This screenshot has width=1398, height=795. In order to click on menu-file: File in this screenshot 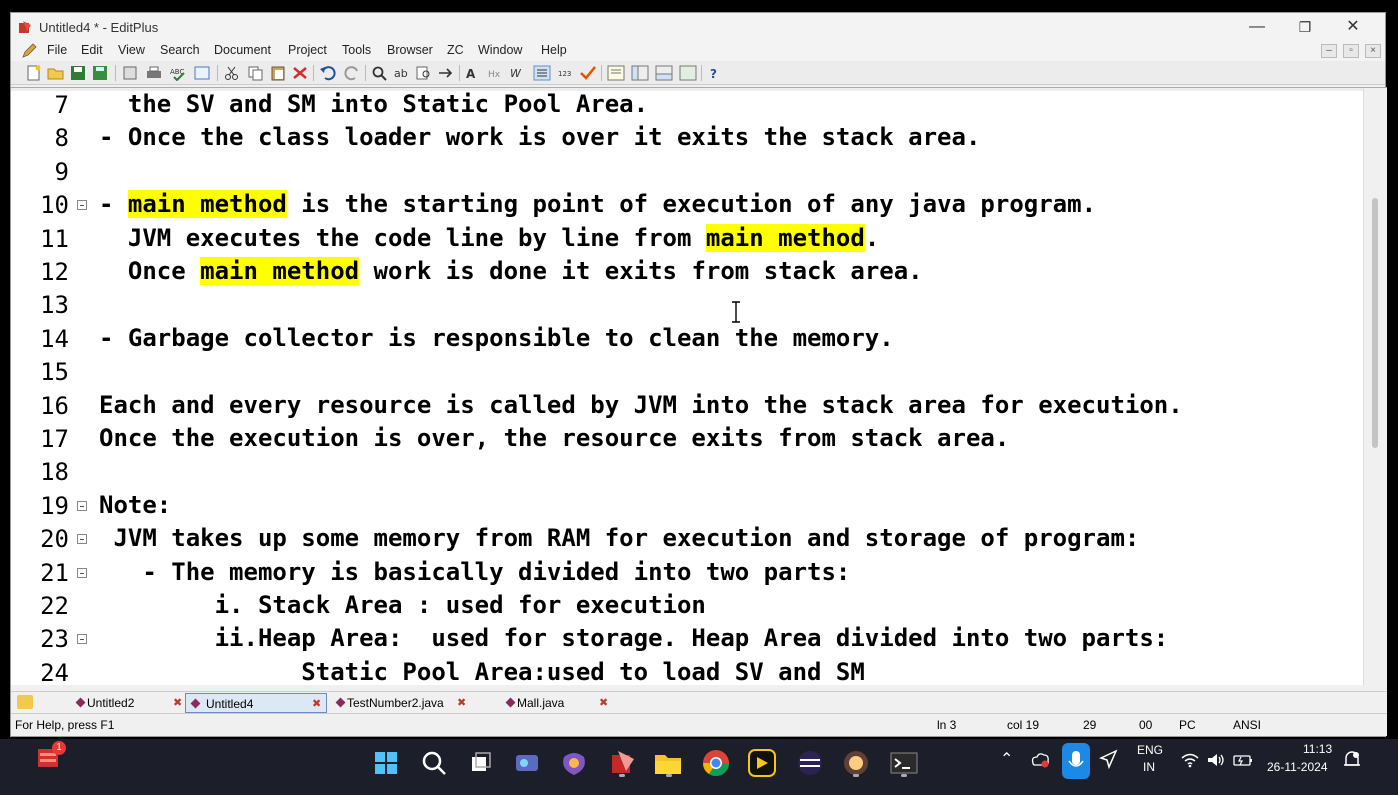, I will do `click(57, 50)`.